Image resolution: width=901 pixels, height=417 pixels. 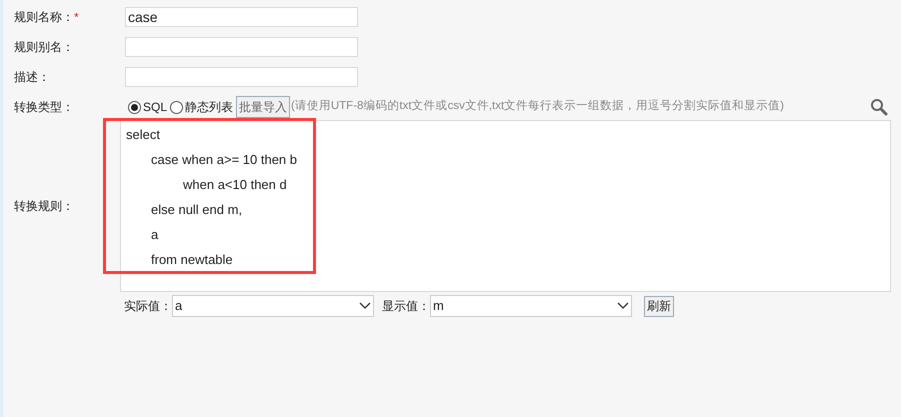 I want to click on field-label: 转换规则：, so click(x=44, y=206).